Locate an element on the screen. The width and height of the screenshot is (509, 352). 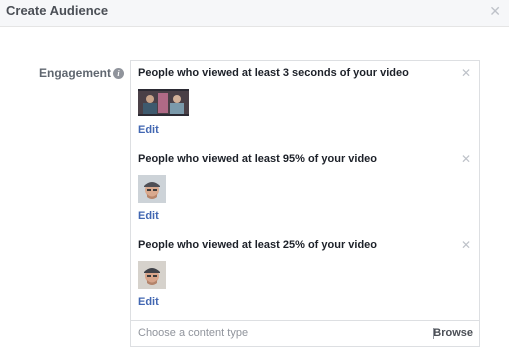
browse-button: Browse is located at coordinates (453, 333).